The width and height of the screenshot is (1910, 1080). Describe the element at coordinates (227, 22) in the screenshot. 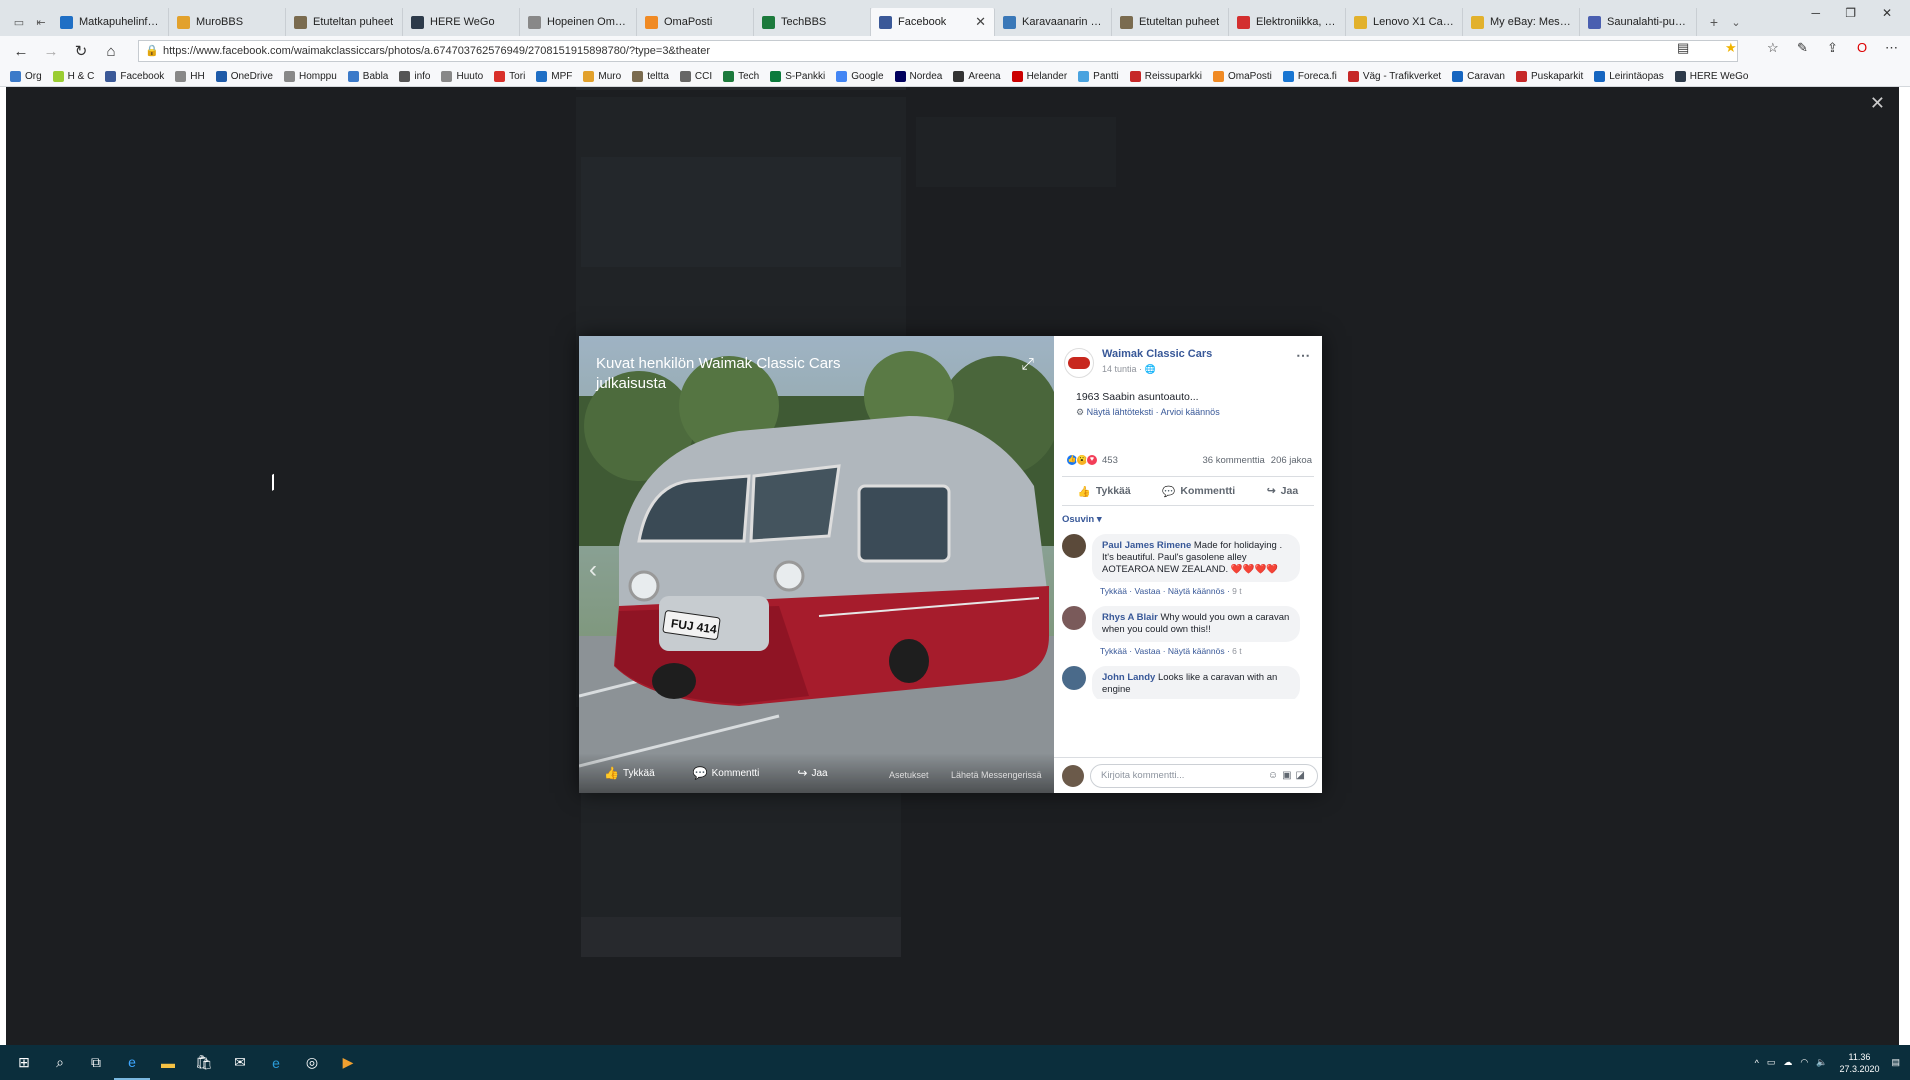

I see `browser-tab: MuroBBS` at that location.